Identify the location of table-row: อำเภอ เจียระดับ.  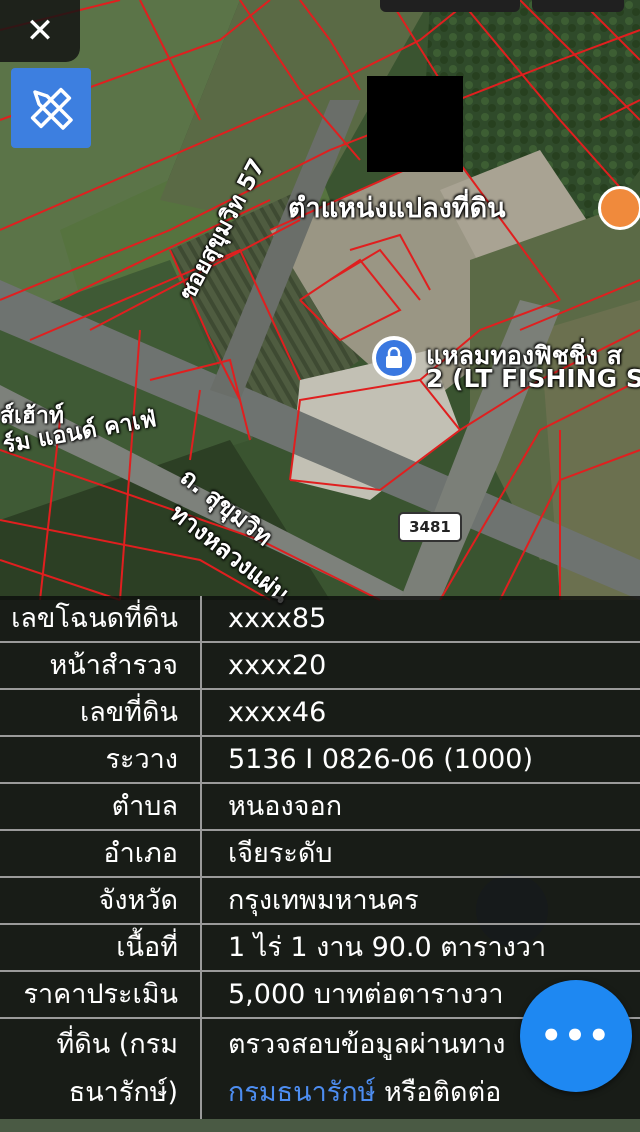
(320, 854).